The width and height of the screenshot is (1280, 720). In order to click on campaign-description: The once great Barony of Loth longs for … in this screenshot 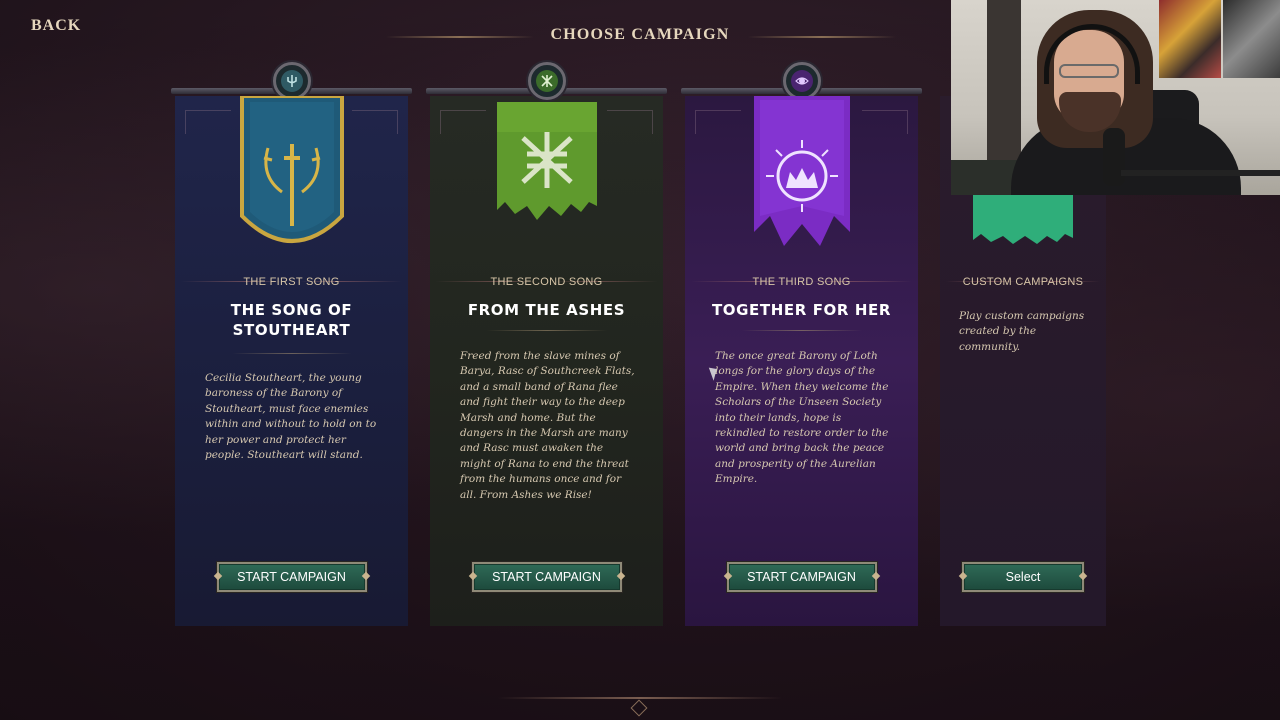, I will do `click(802, 418)`.